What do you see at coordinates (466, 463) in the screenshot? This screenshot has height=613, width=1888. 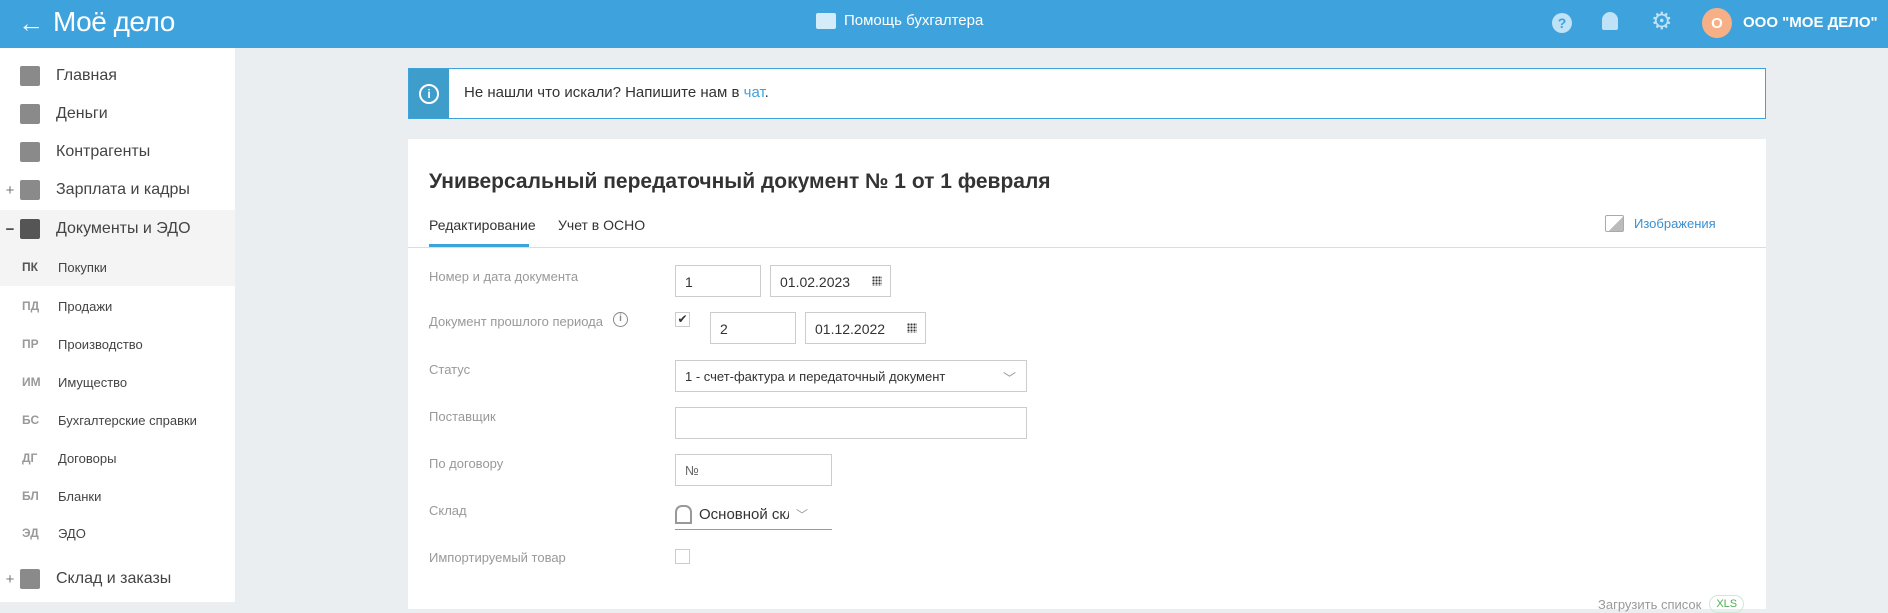 I see `contract-label: По договору` at bounding box center [466, 463].